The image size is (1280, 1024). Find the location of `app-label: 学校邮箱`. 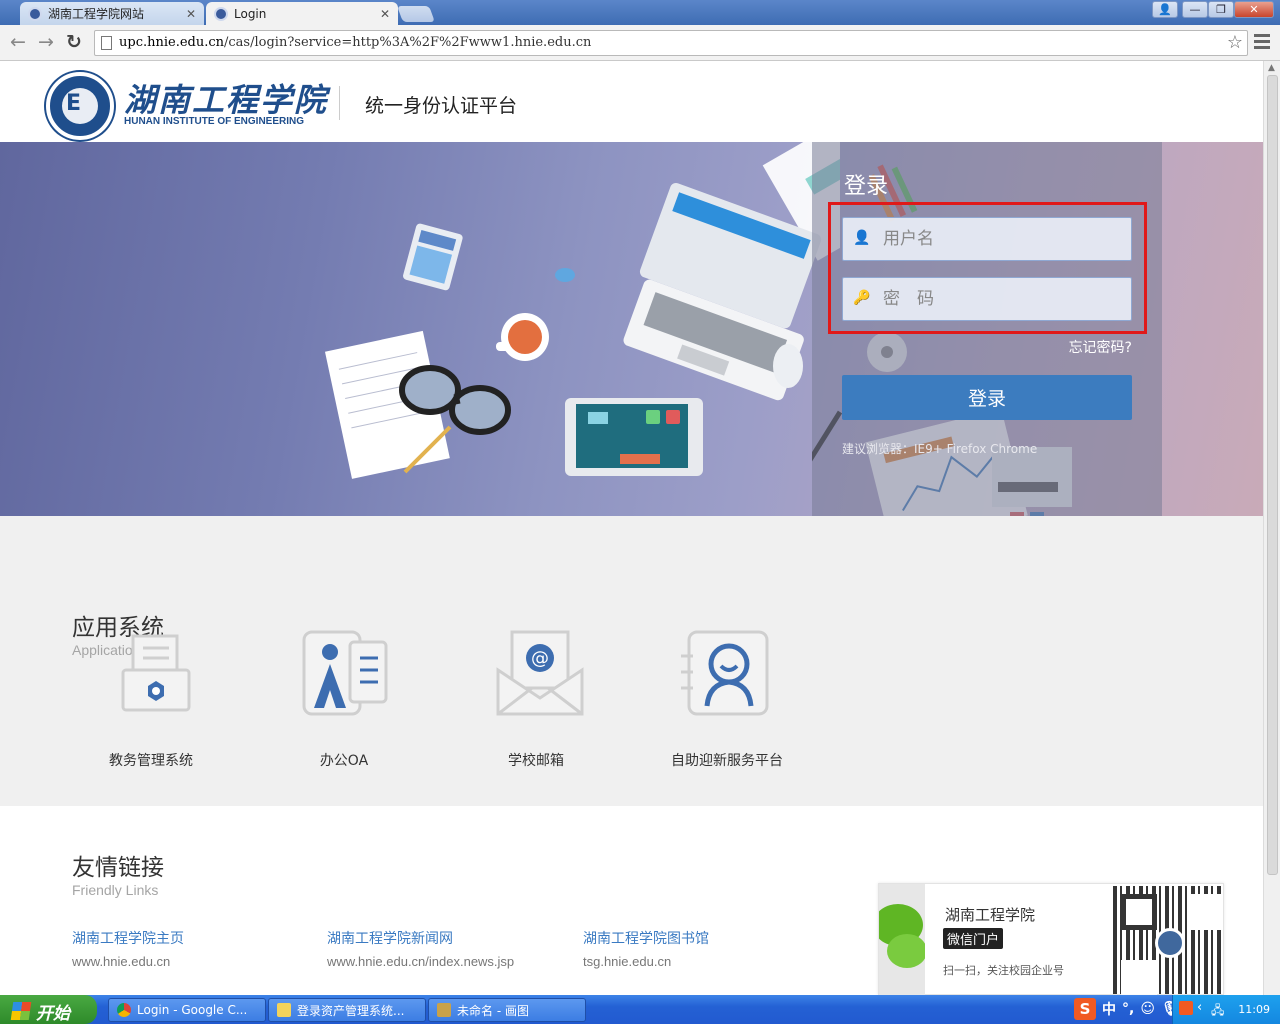

app-label: 学校邮箱 is located at coordinates (536, 761).